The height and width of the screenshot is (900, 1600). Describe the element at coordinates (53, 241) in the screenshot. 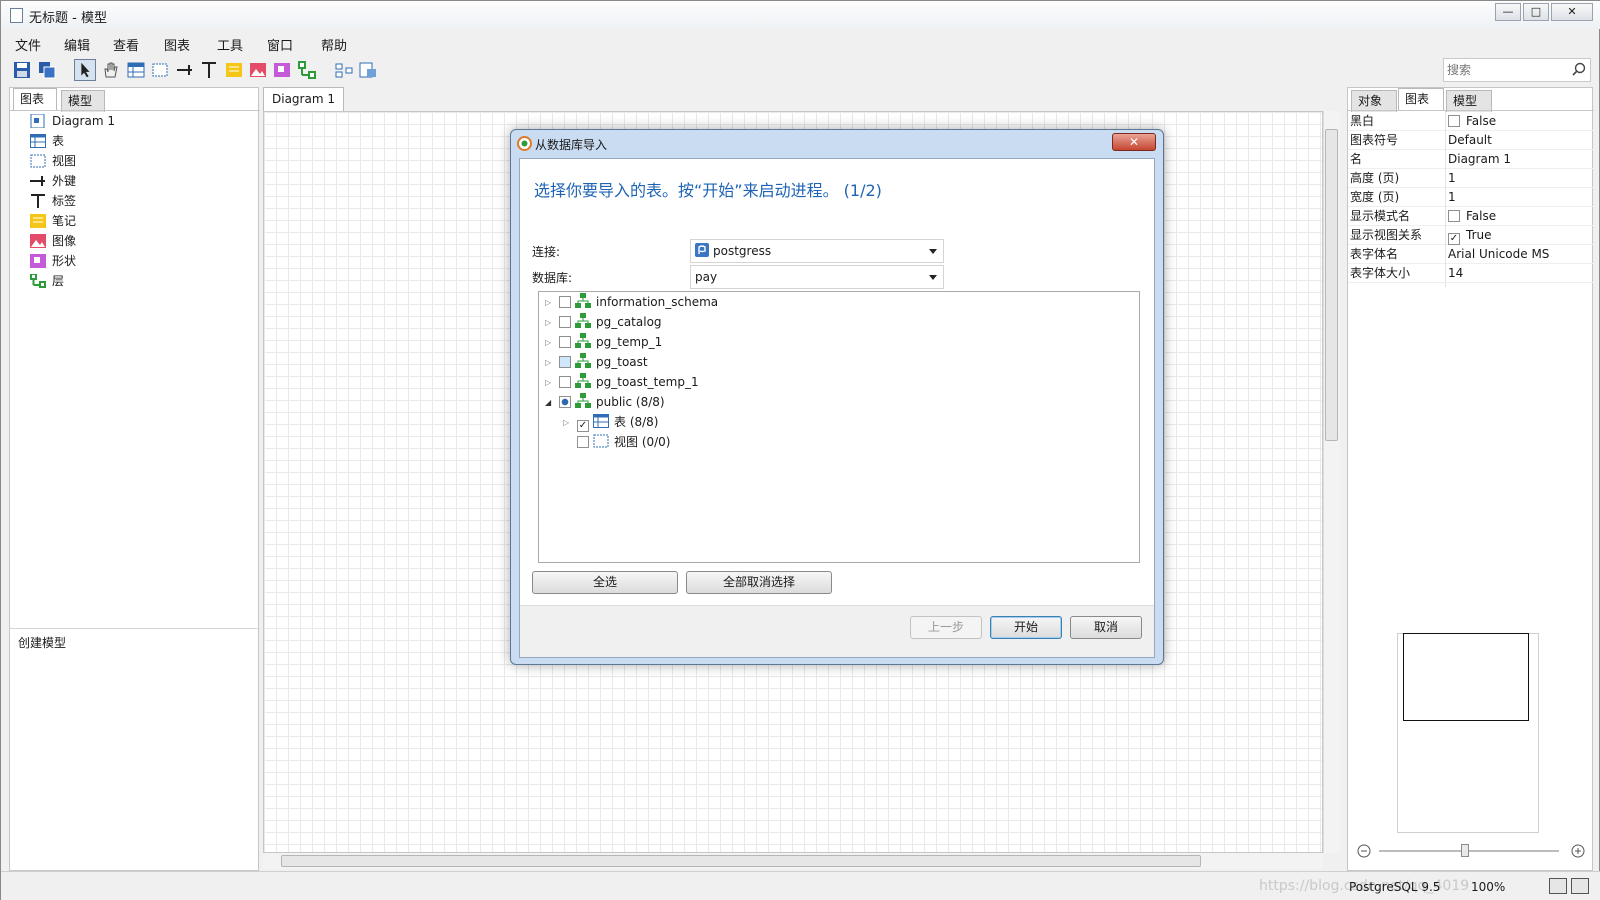

I see `left-item-image: 图像` at that location.